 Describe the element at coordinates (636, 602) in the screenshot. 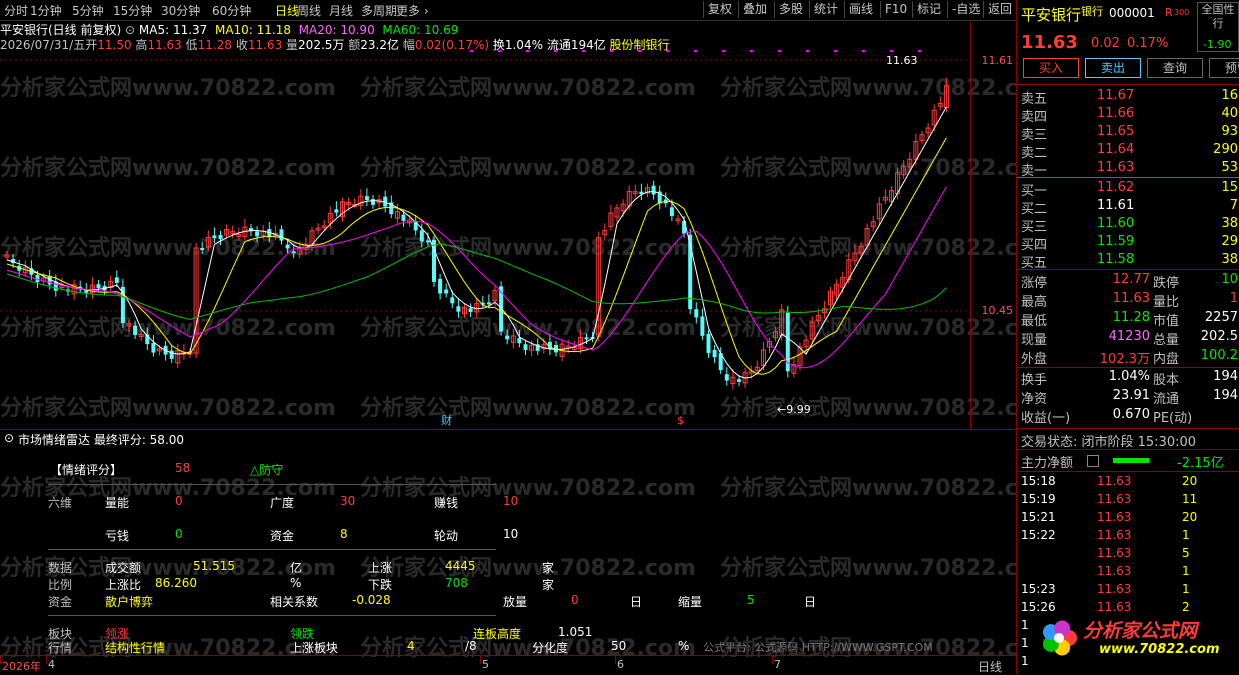

I see `vol-up-unit: 日` at that location.